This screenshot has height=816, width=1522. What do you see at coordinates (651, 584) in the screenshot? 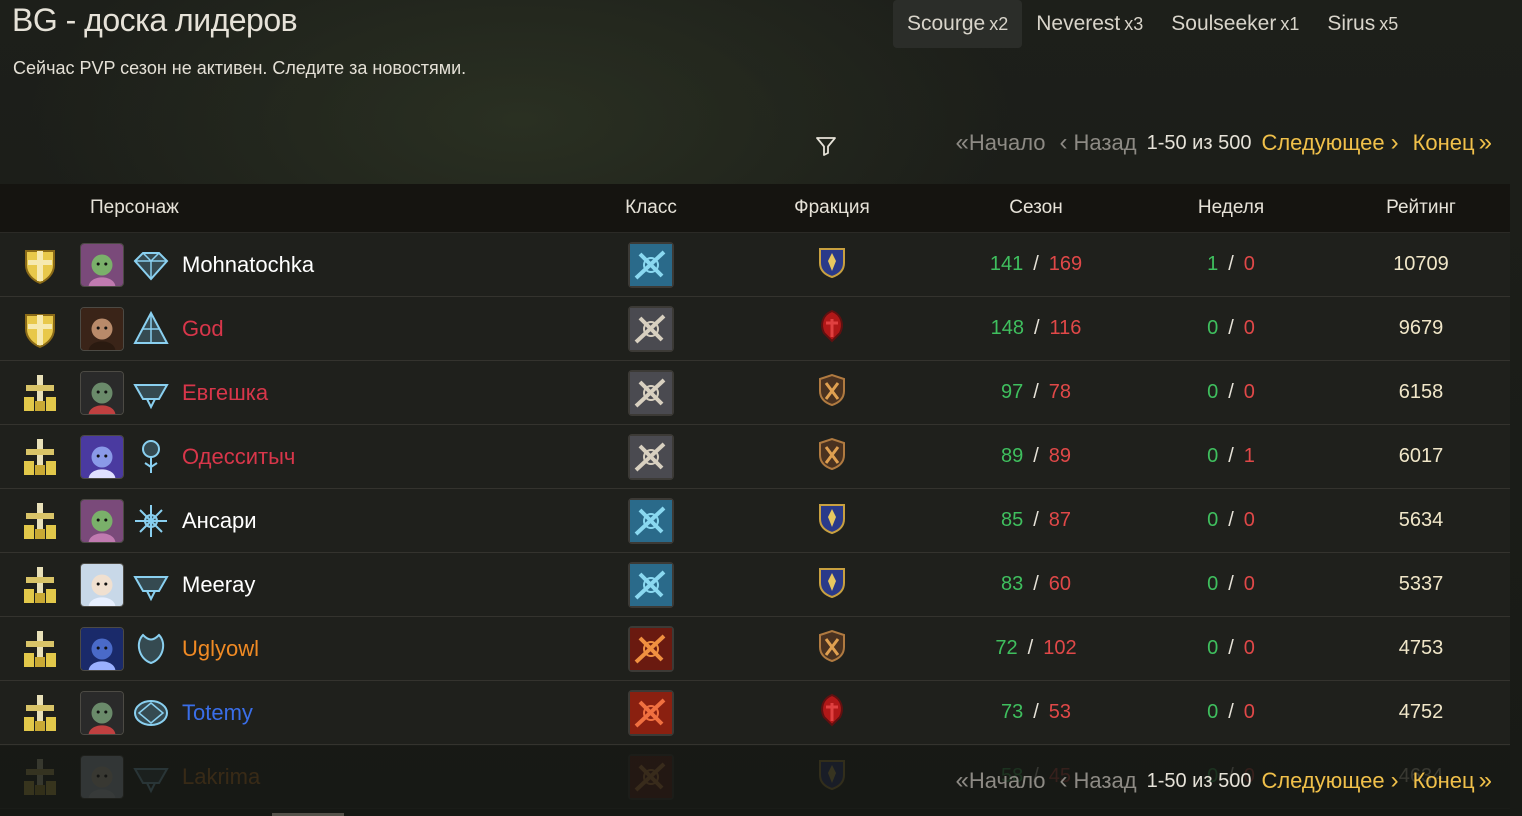
I see `frost-class-icon` at bounding box center [651, 584].